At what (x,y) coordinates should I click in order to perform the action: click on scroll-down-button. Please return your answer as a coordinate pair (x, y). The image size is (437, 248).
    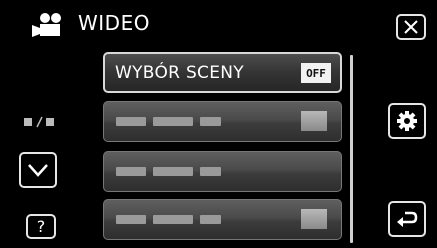
    Looking at the image, I should click on (38, 170).